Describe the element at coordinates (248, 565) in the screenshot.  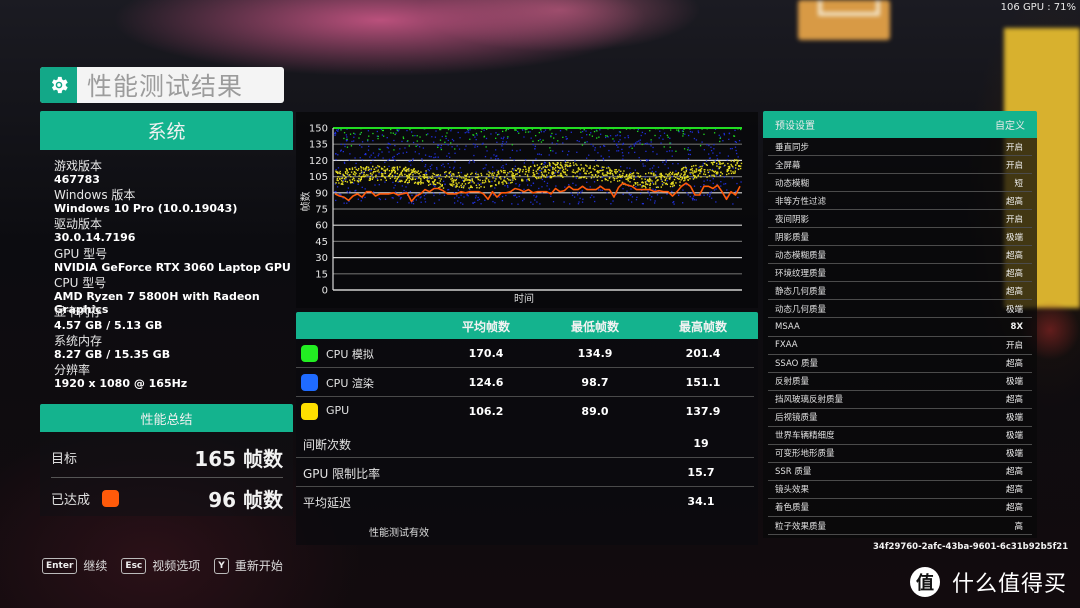
I see `restart-button: Y 重新开始` at that location.